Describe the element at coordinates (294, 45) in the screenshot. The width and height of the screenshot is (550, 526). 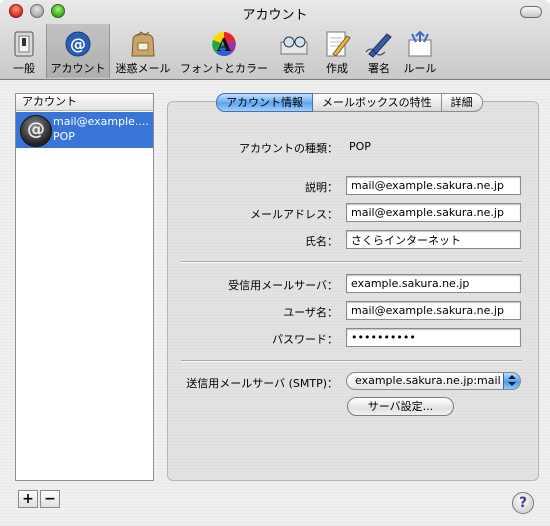
I see `viewing-glasses-icon` at that location.